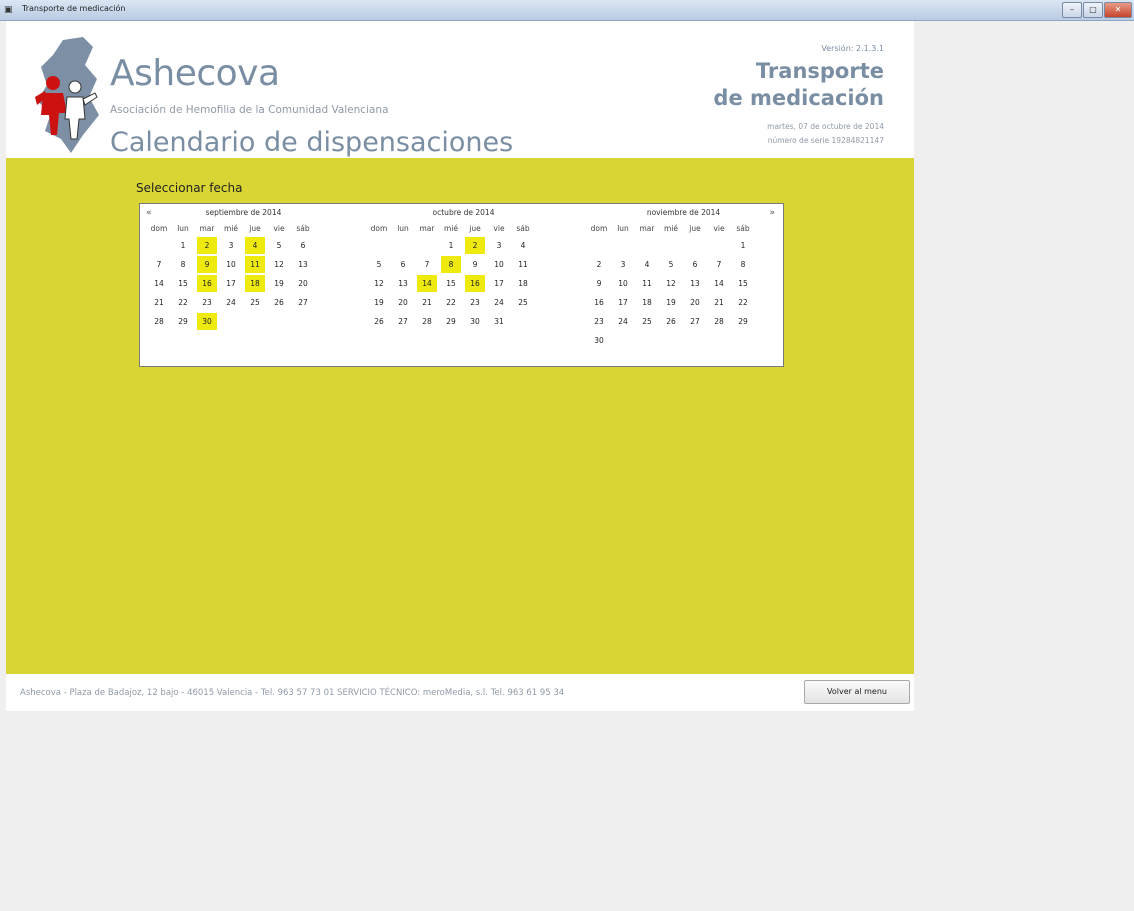  I want to click on month-title: septiembre de 2014, so click(243, 212).